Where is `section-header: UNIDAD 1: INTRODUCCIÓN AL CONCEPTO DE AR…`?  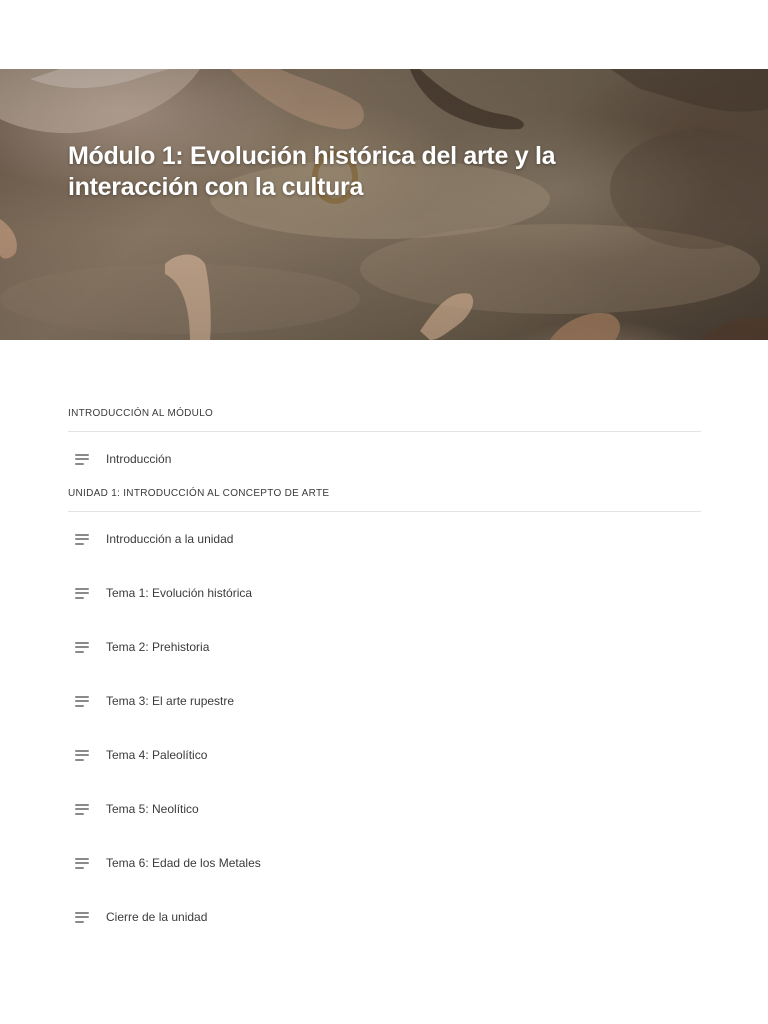 section-header: UNIDAD 1: INTRODUCCIÓN AL CONCEPTO DE AR… is located at coordinates (384, 499).